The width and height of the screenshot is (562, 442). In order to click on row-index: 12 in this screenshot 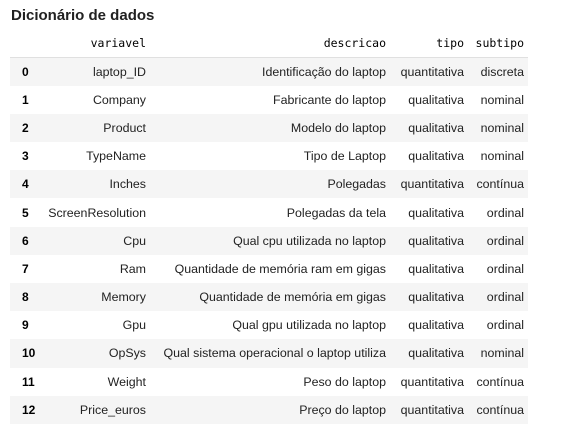, I will do `click(29, 409)`.